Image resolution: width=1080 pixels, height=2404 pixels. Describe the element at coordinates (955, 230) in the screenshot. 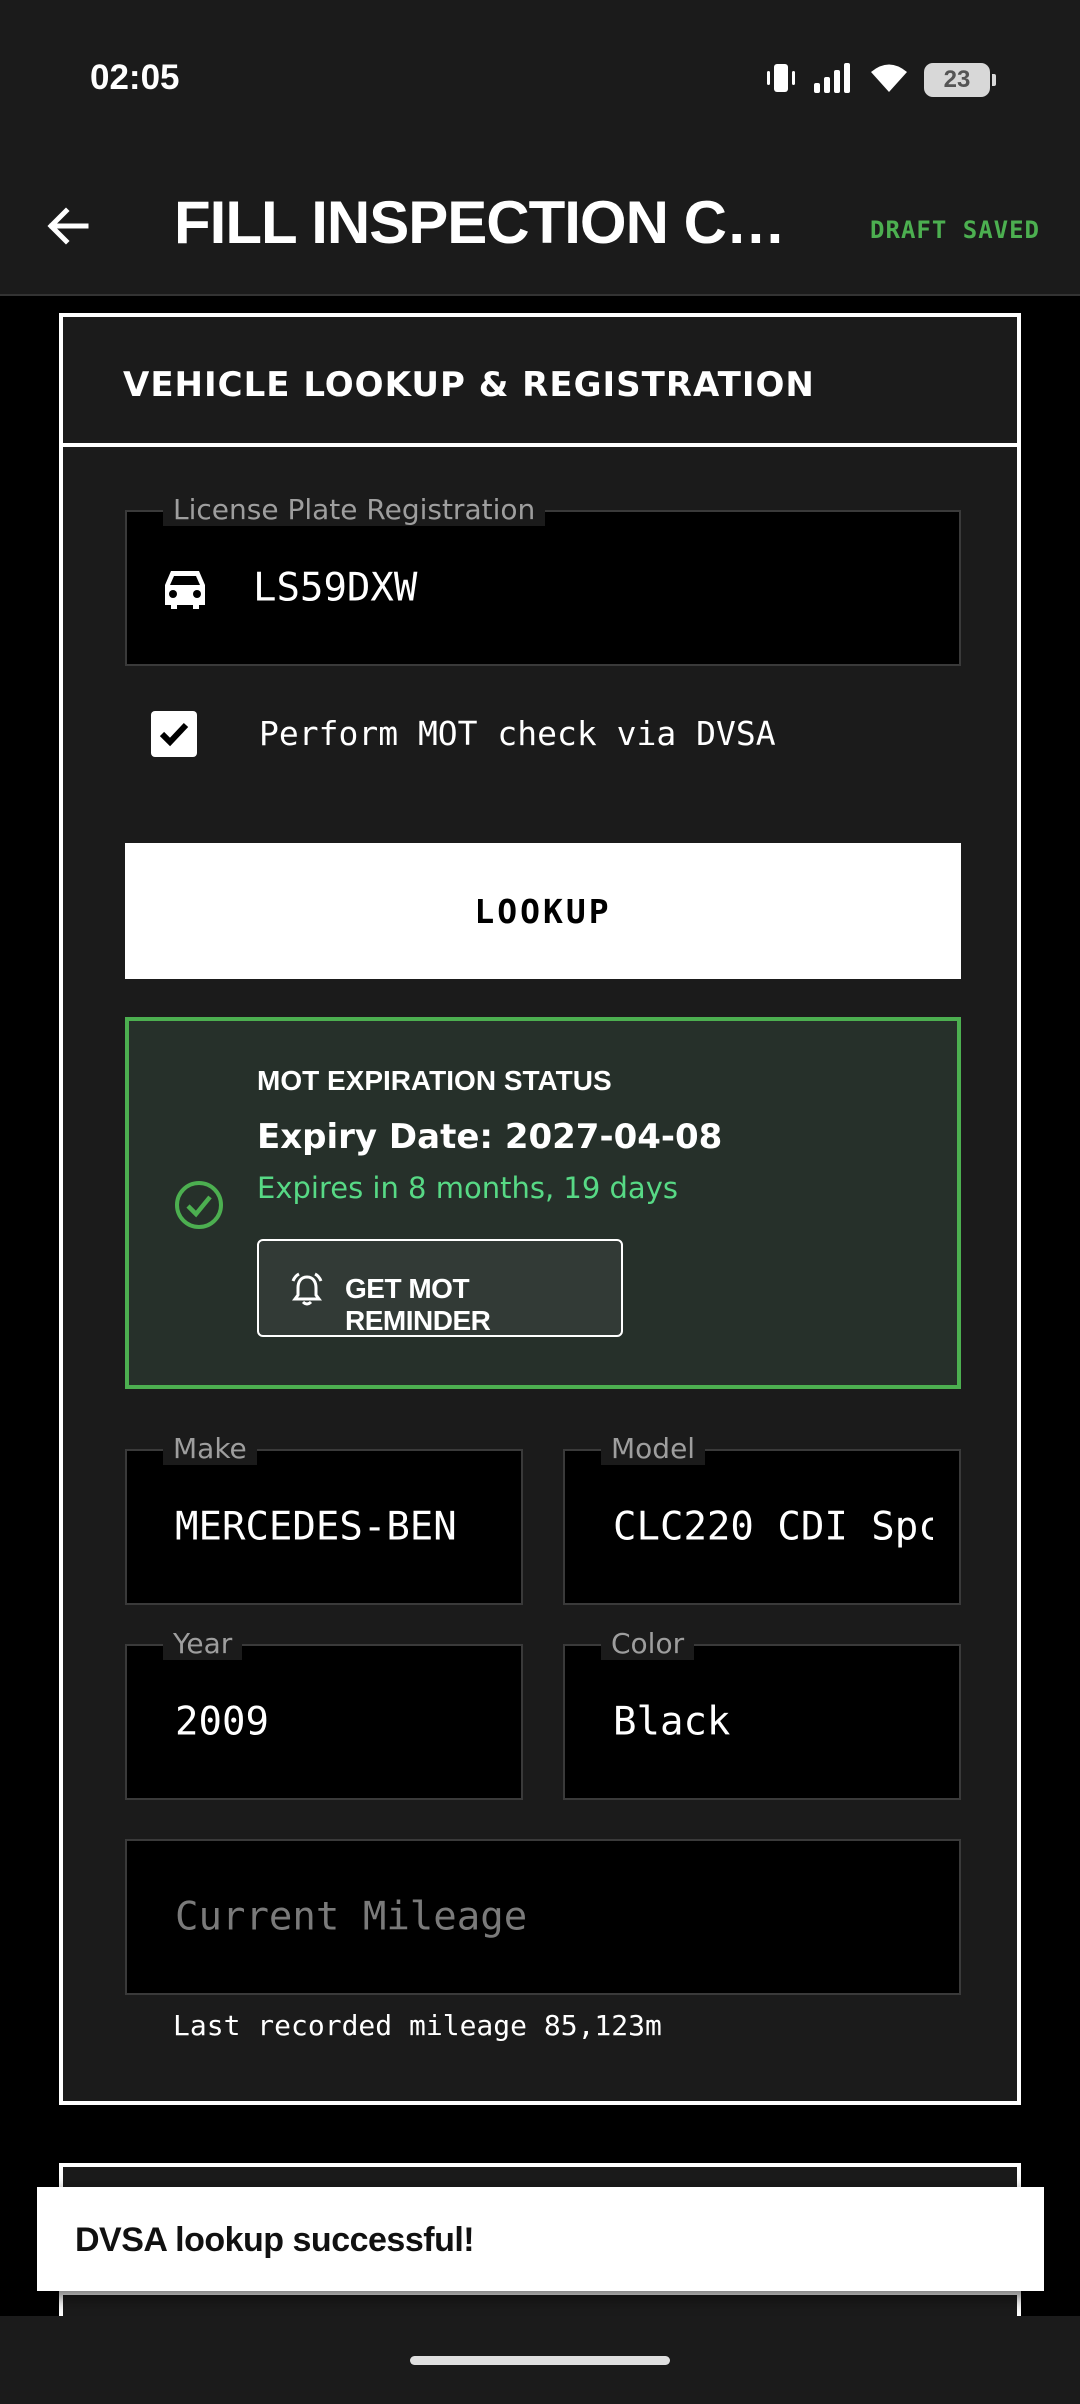

I see `draft-status: DRAFT SAVED` at that location.